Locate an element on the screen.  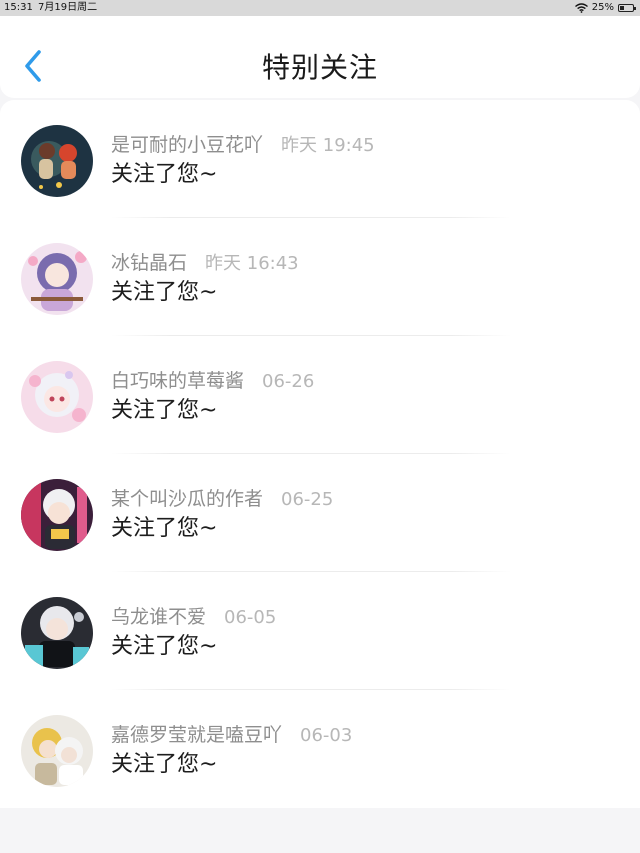
nav-bar: 特别关注 is located at coordinates (320, 57).